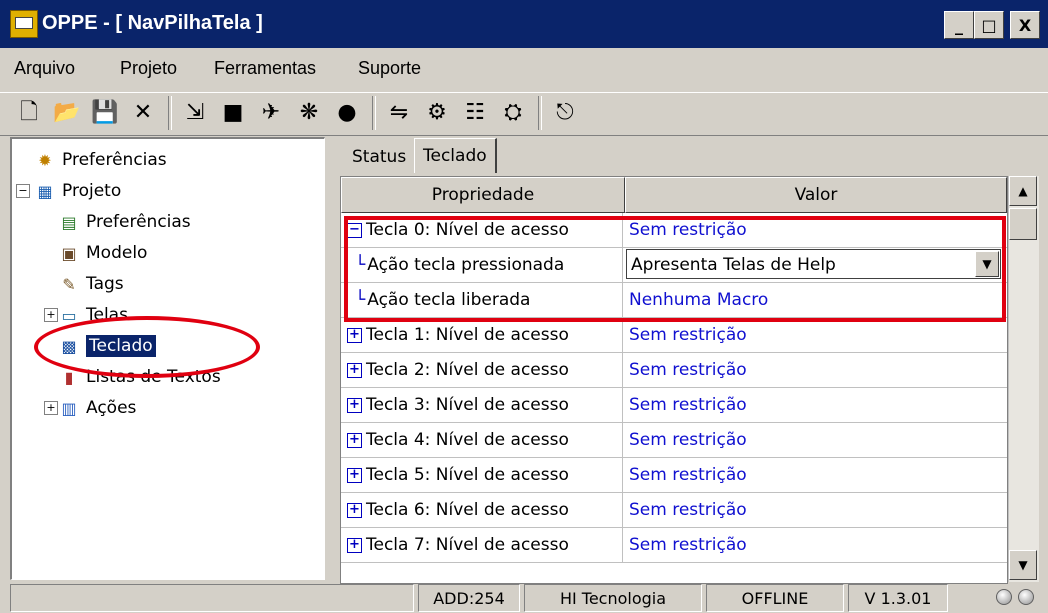 Image resolution: width=1048 pixels, height=613 pixels. I want to click on property-cell: + Tecla 7: Nível de acesso, so click(482, 545).